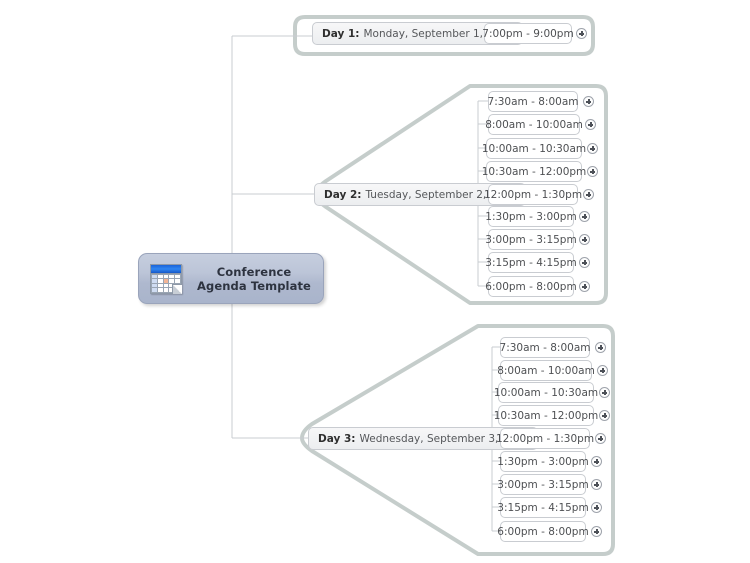 This screenshot has width=750, height=563. I want to click on root-node-label: Conference Agenda Template, so click(254, 278).